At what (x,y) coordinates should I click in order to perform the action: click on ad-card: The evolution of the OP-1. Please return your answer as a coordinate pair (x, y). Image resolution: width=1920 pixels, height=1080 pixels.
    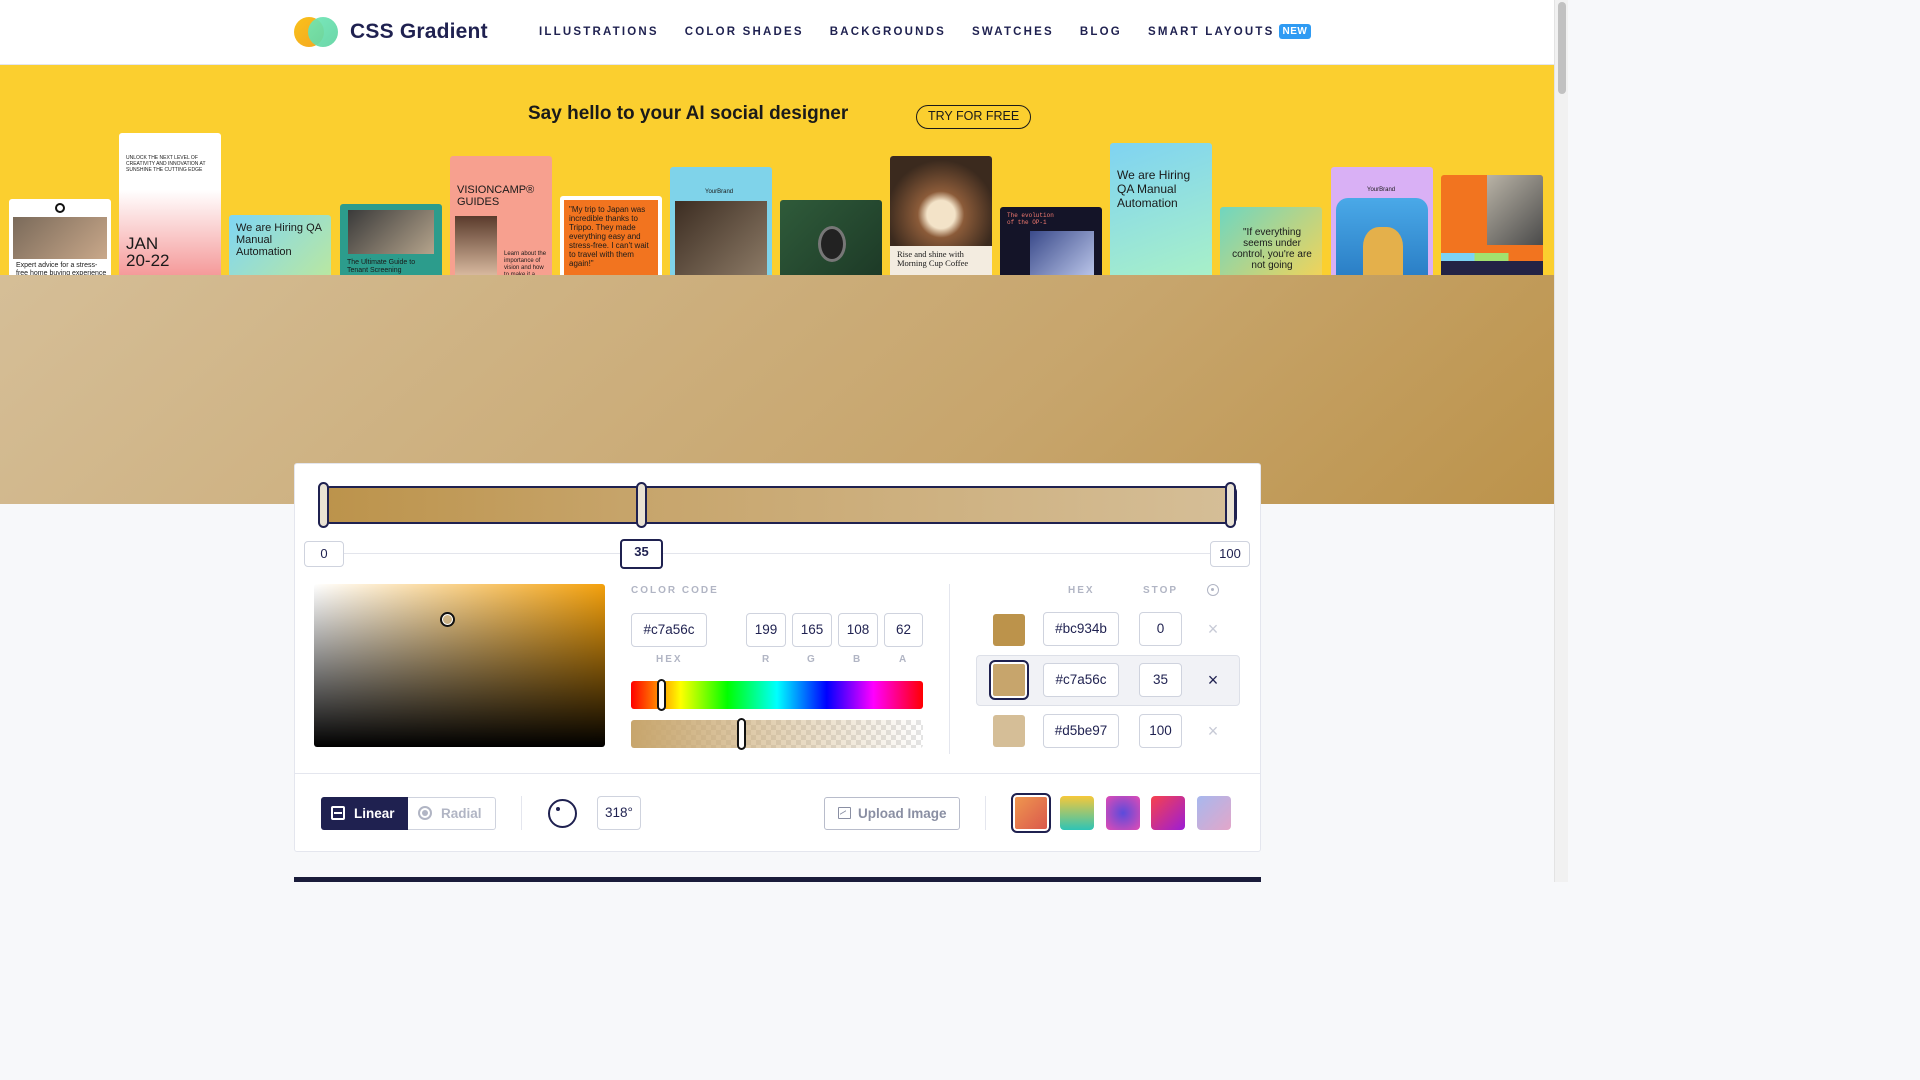
    Looking at the image, I should click on (1051, 241).